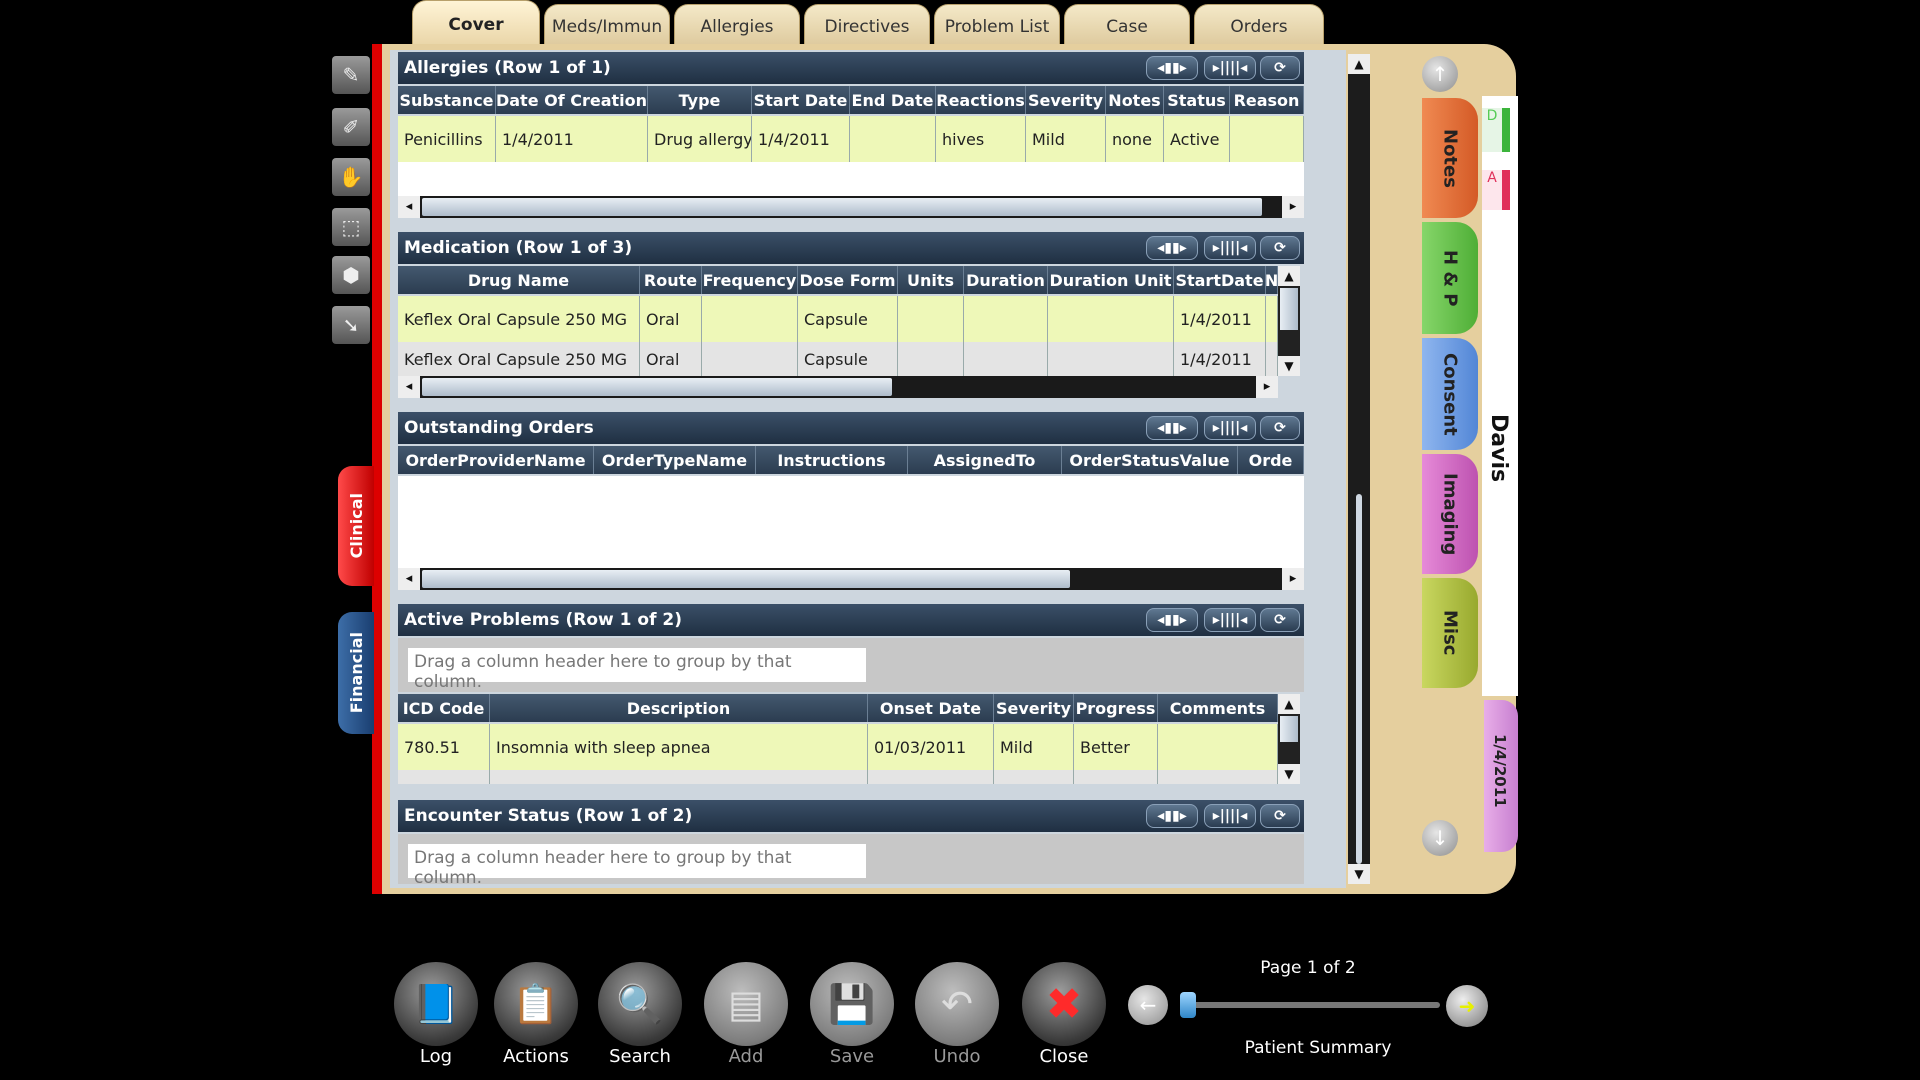  I want to click on eraser-tool-button: ⬢, so click(351, 275).